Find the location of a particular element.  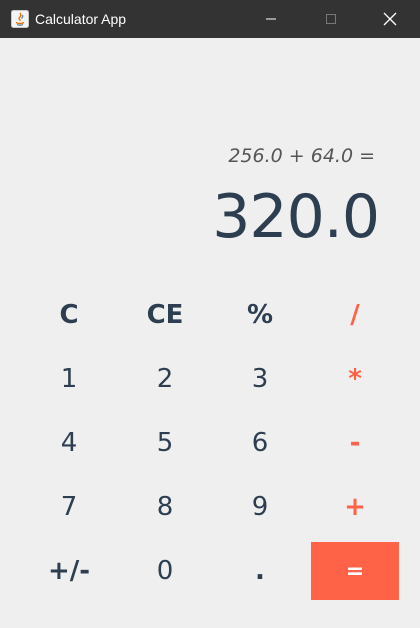

maximize-button is located at coordinates (331, 19).